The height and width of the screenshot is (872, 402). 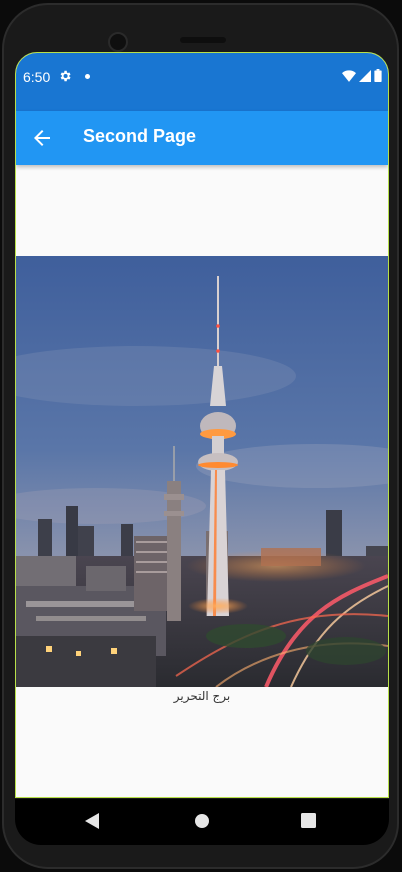 What do you see at coordinates (349, 75) in the screenshot?
I see `wifi-icon` at bounding box center [349, 75].